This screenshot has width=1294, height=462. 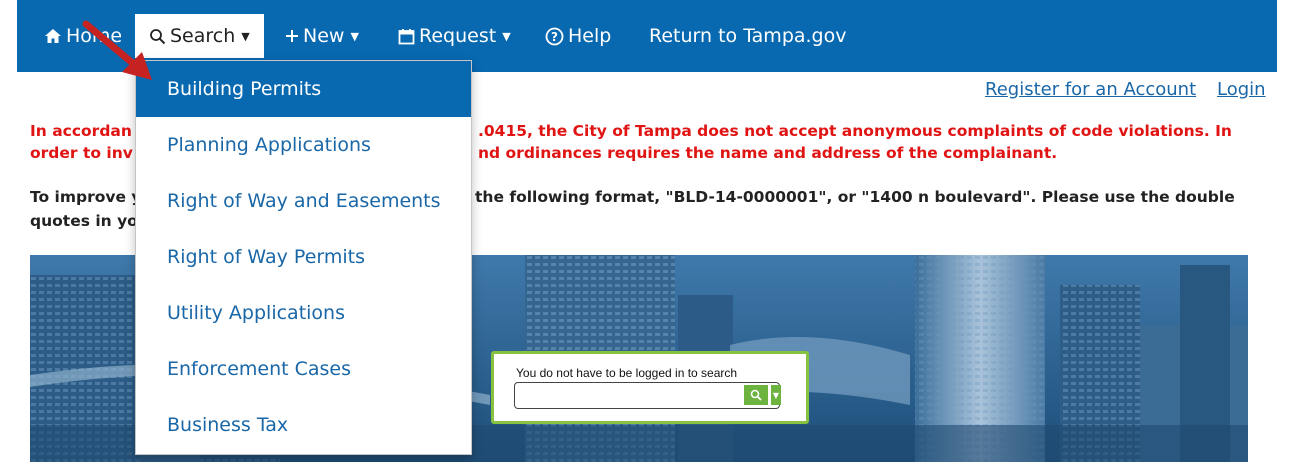 I want to click on nav-return-link: Return to Tampa.gov, so click(x=748, y=36).